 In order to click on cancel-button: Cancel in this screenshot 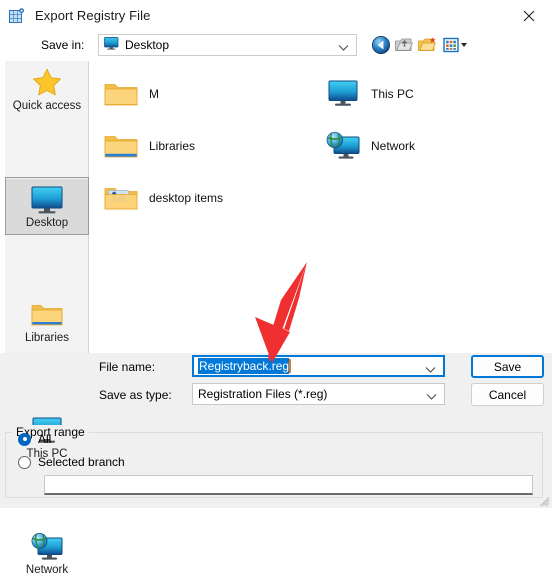, I will do `click(507, 394)`.